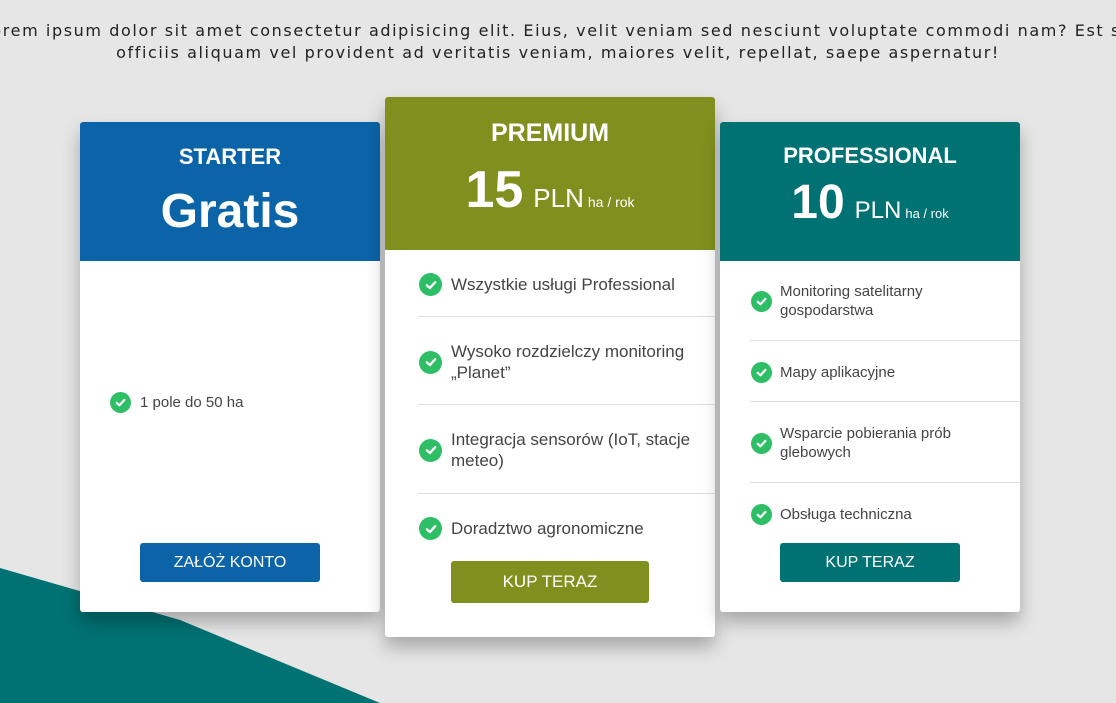  I want to click on feature-label: Integracja sensorów (IoT, stacje meteo), so click(571, 450).